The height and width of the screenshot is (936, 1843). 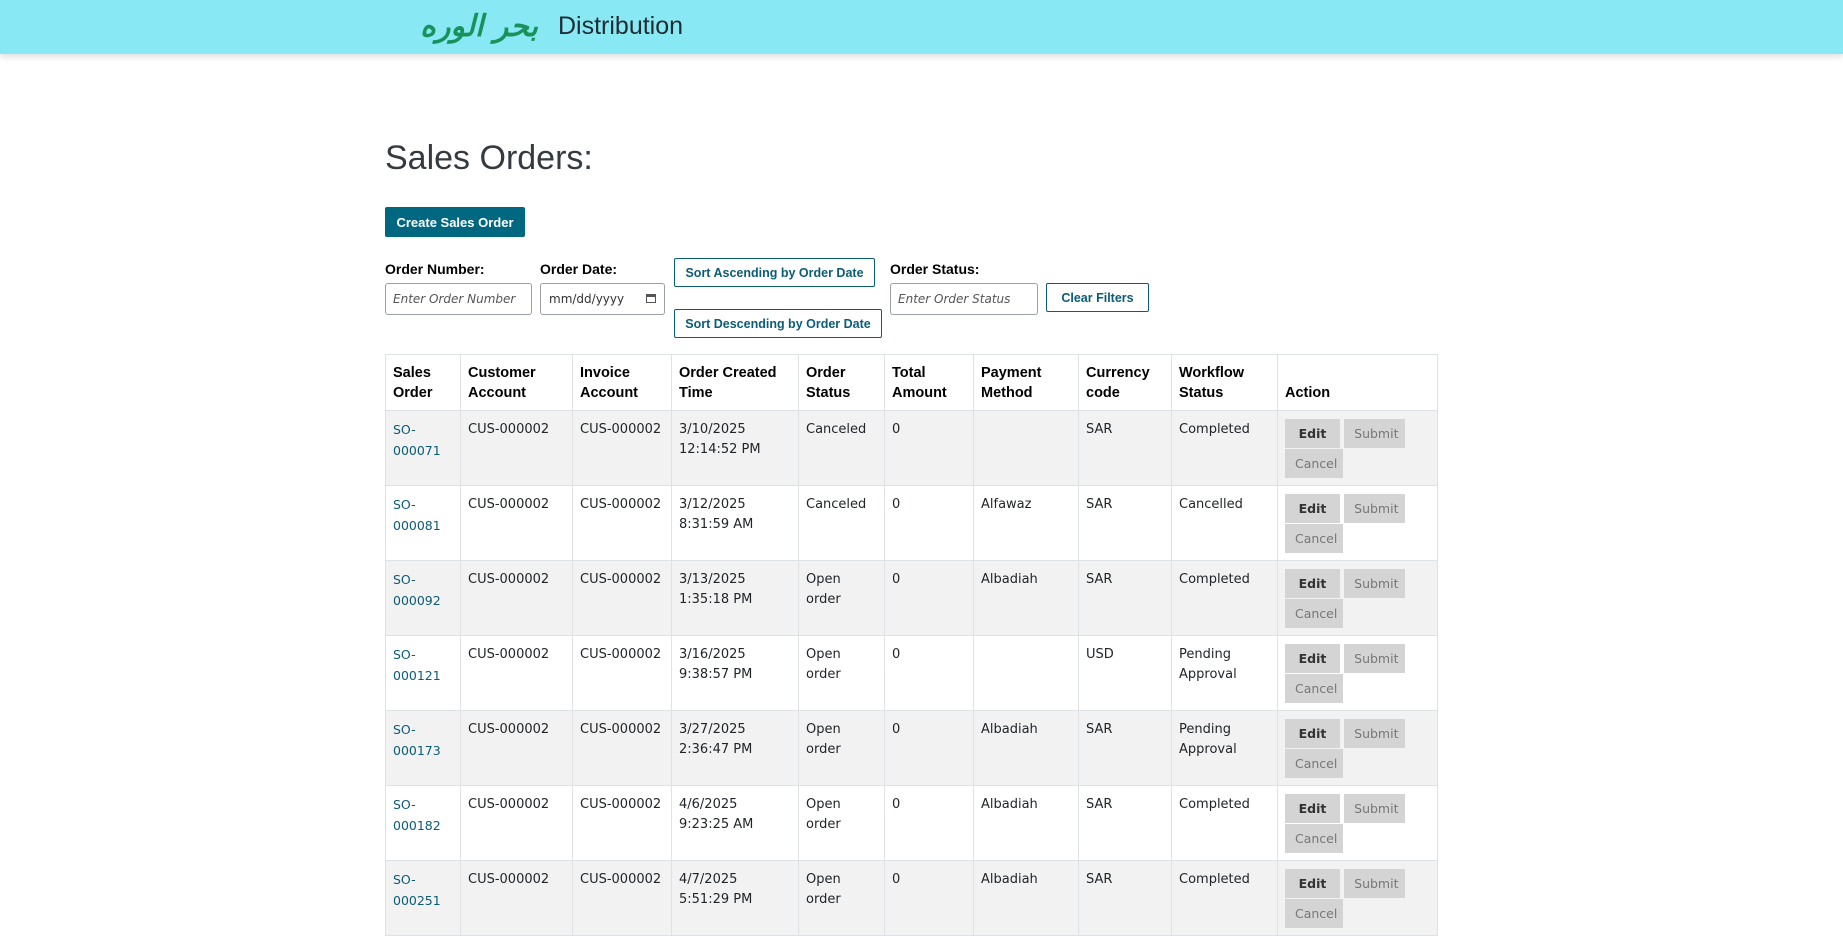 What do you see at coordinates (735, 823) in the screenshot?
I see `cell-order-created-time: 4/6/2025 9:23:25 AM` at bounding box center [735, 823].